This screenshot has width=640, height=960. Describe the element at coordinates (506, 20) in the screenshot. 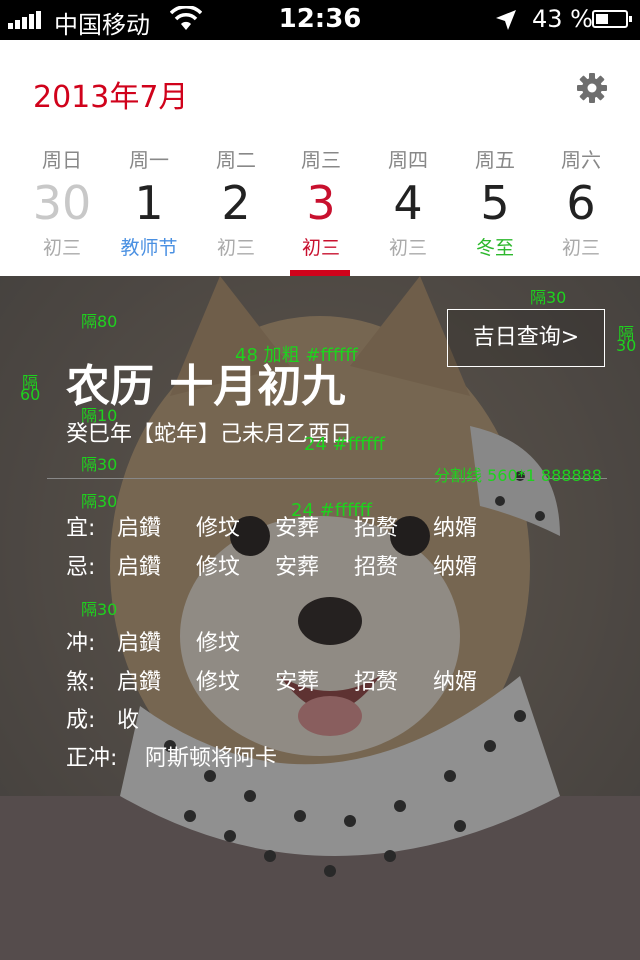

I see `location-arrow-icon` at that location.